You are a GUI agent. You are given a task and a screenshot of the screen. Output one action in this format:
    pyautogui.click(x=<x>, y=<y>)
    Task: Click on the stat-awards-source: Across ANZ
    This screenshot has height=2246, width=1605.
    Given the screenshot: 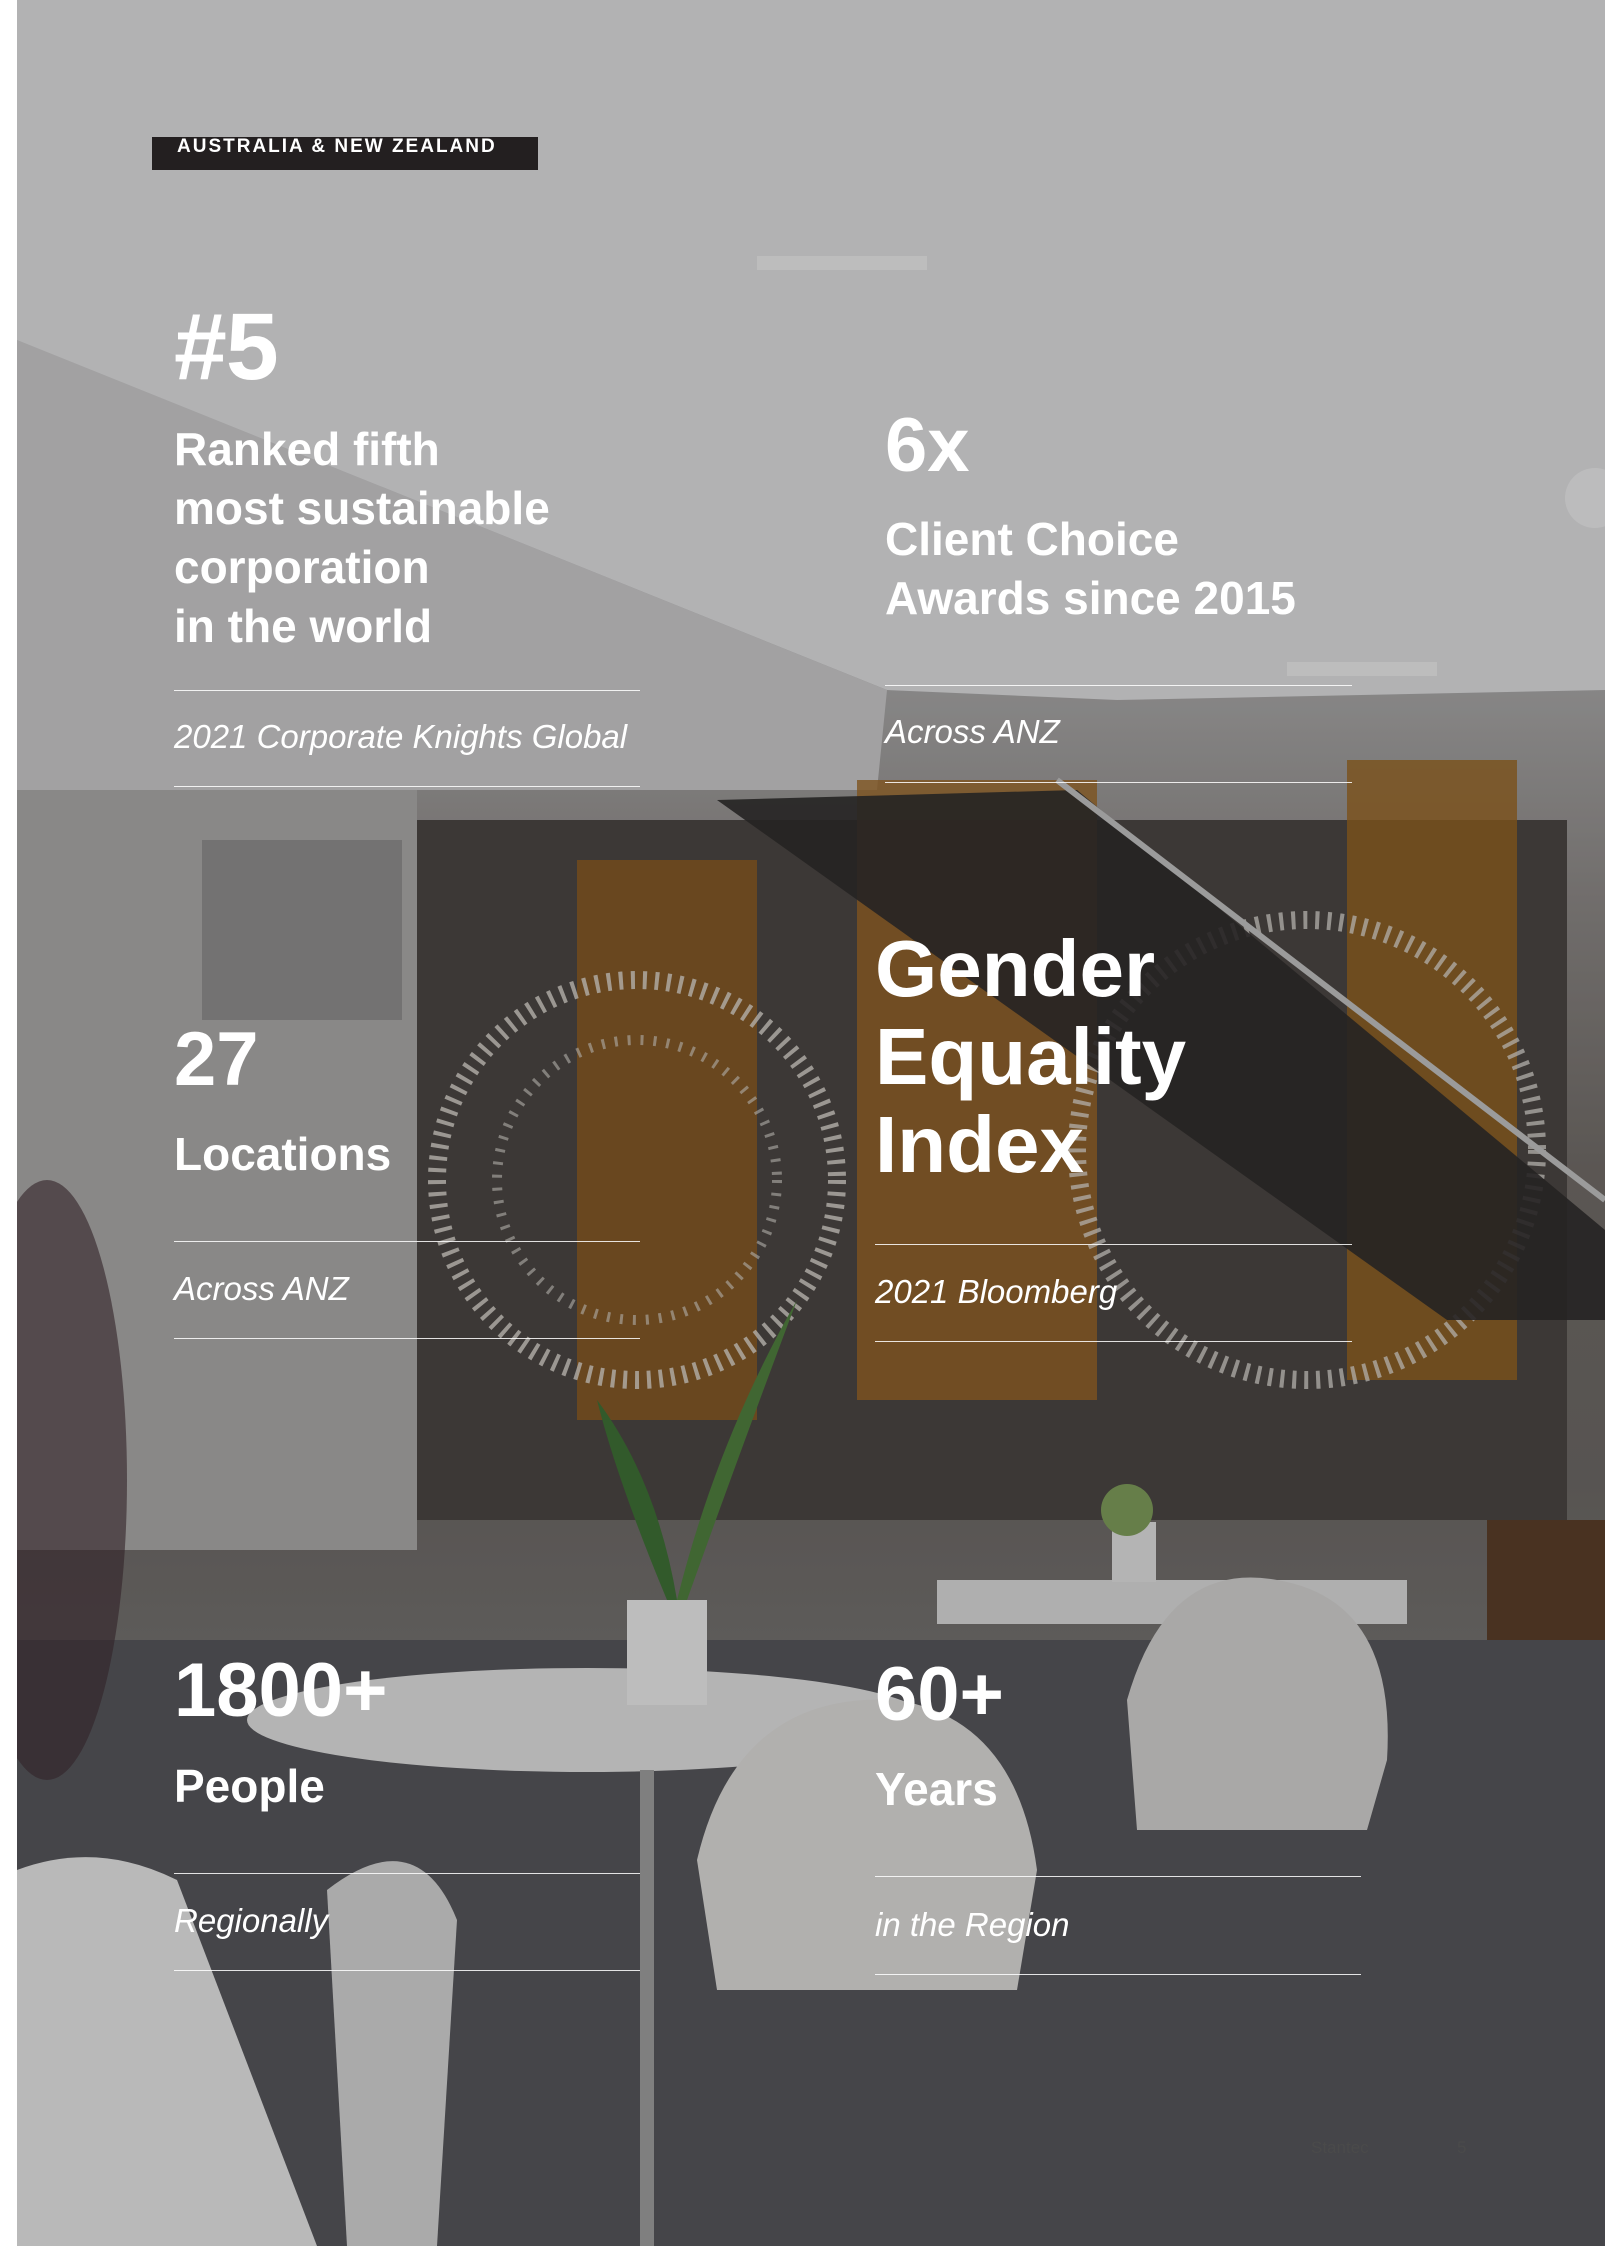 What is the action you would take?
    pyautogui.click(x=972, y=731)
    